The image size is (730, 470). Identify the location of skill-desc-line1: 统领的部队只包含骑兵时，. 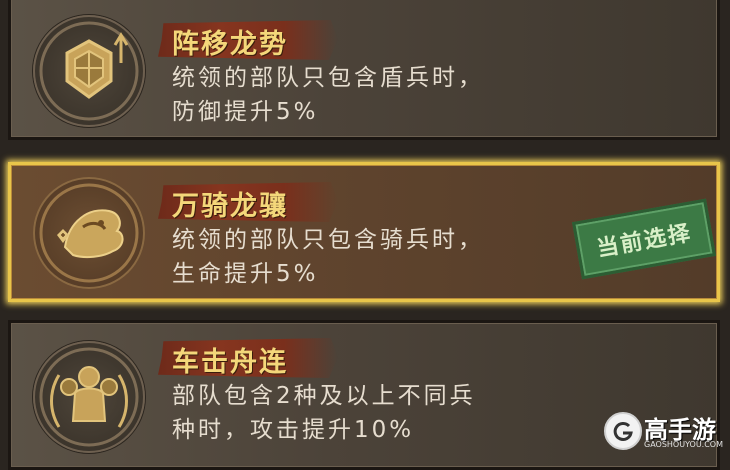
(328, 240).